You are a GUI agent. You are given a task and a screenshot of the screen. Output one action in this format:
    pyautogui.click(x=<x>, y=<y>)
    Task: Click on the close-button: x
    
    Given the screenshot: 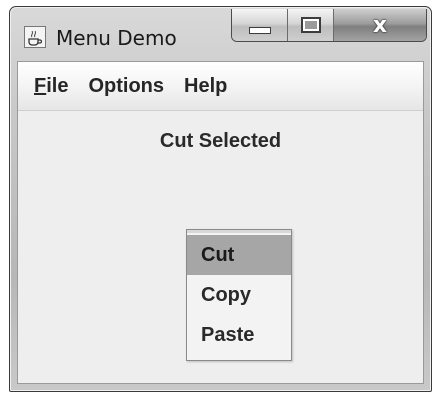 What is the action you would take?
    pyautogui.click(x=379, y=25)
    